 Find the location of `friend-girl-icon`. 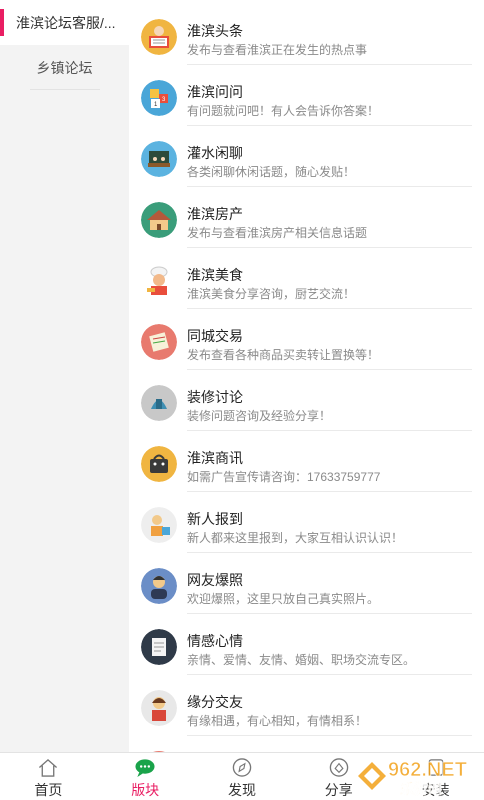

friend-girl-icon is located at coordinates (159, 708).